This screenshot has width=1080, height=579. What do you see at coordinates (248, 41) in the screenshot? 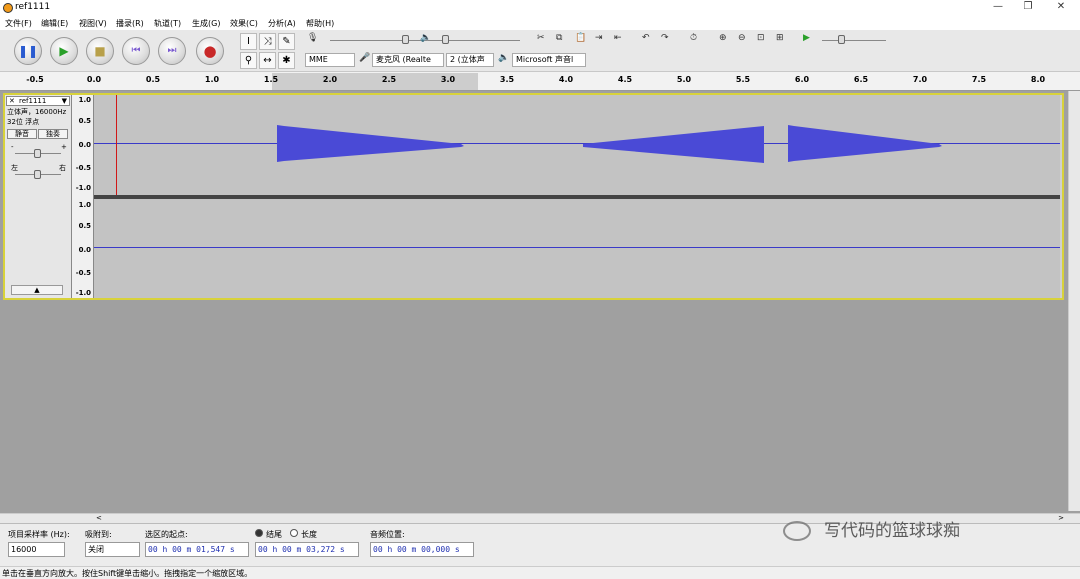
I see `selection-tool: I` at bounding box center [248, 41].